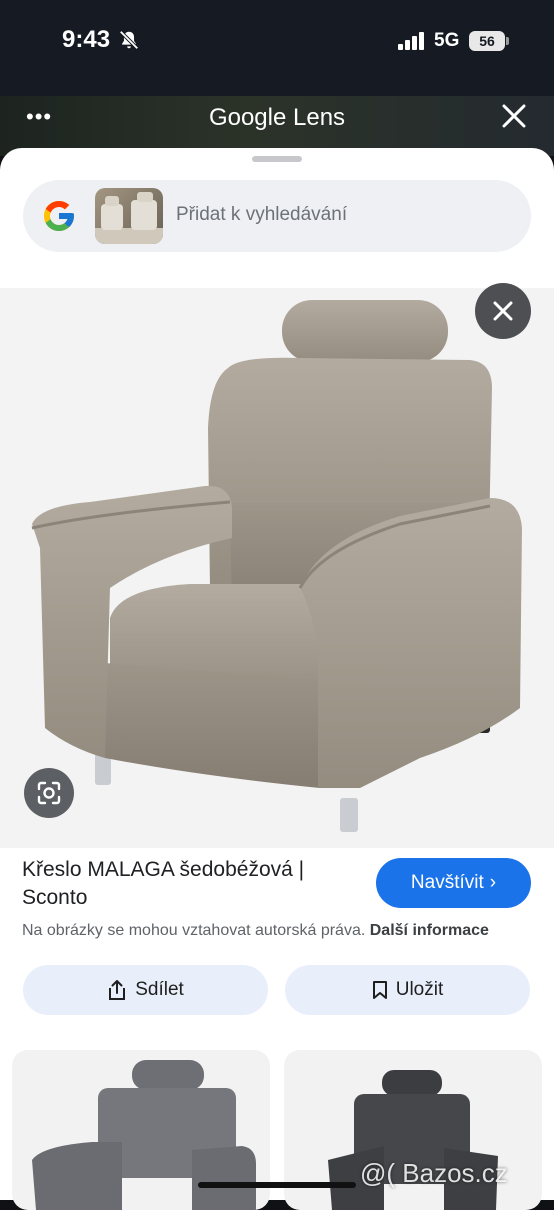  What do you see at coordinates (277, 1185) in the screenshot?
I see `home-indicator` at bounding box center [277, 1185].